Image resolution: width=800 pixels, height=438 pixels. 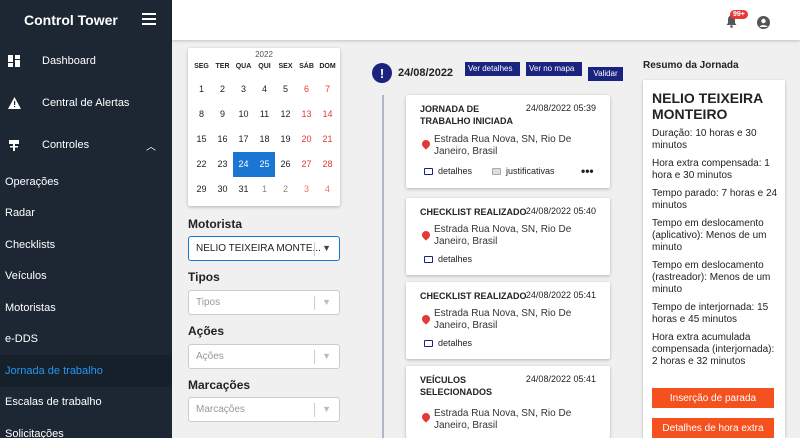 I want to click on justificativas-link: justificativas, so click(x=523, y=171).